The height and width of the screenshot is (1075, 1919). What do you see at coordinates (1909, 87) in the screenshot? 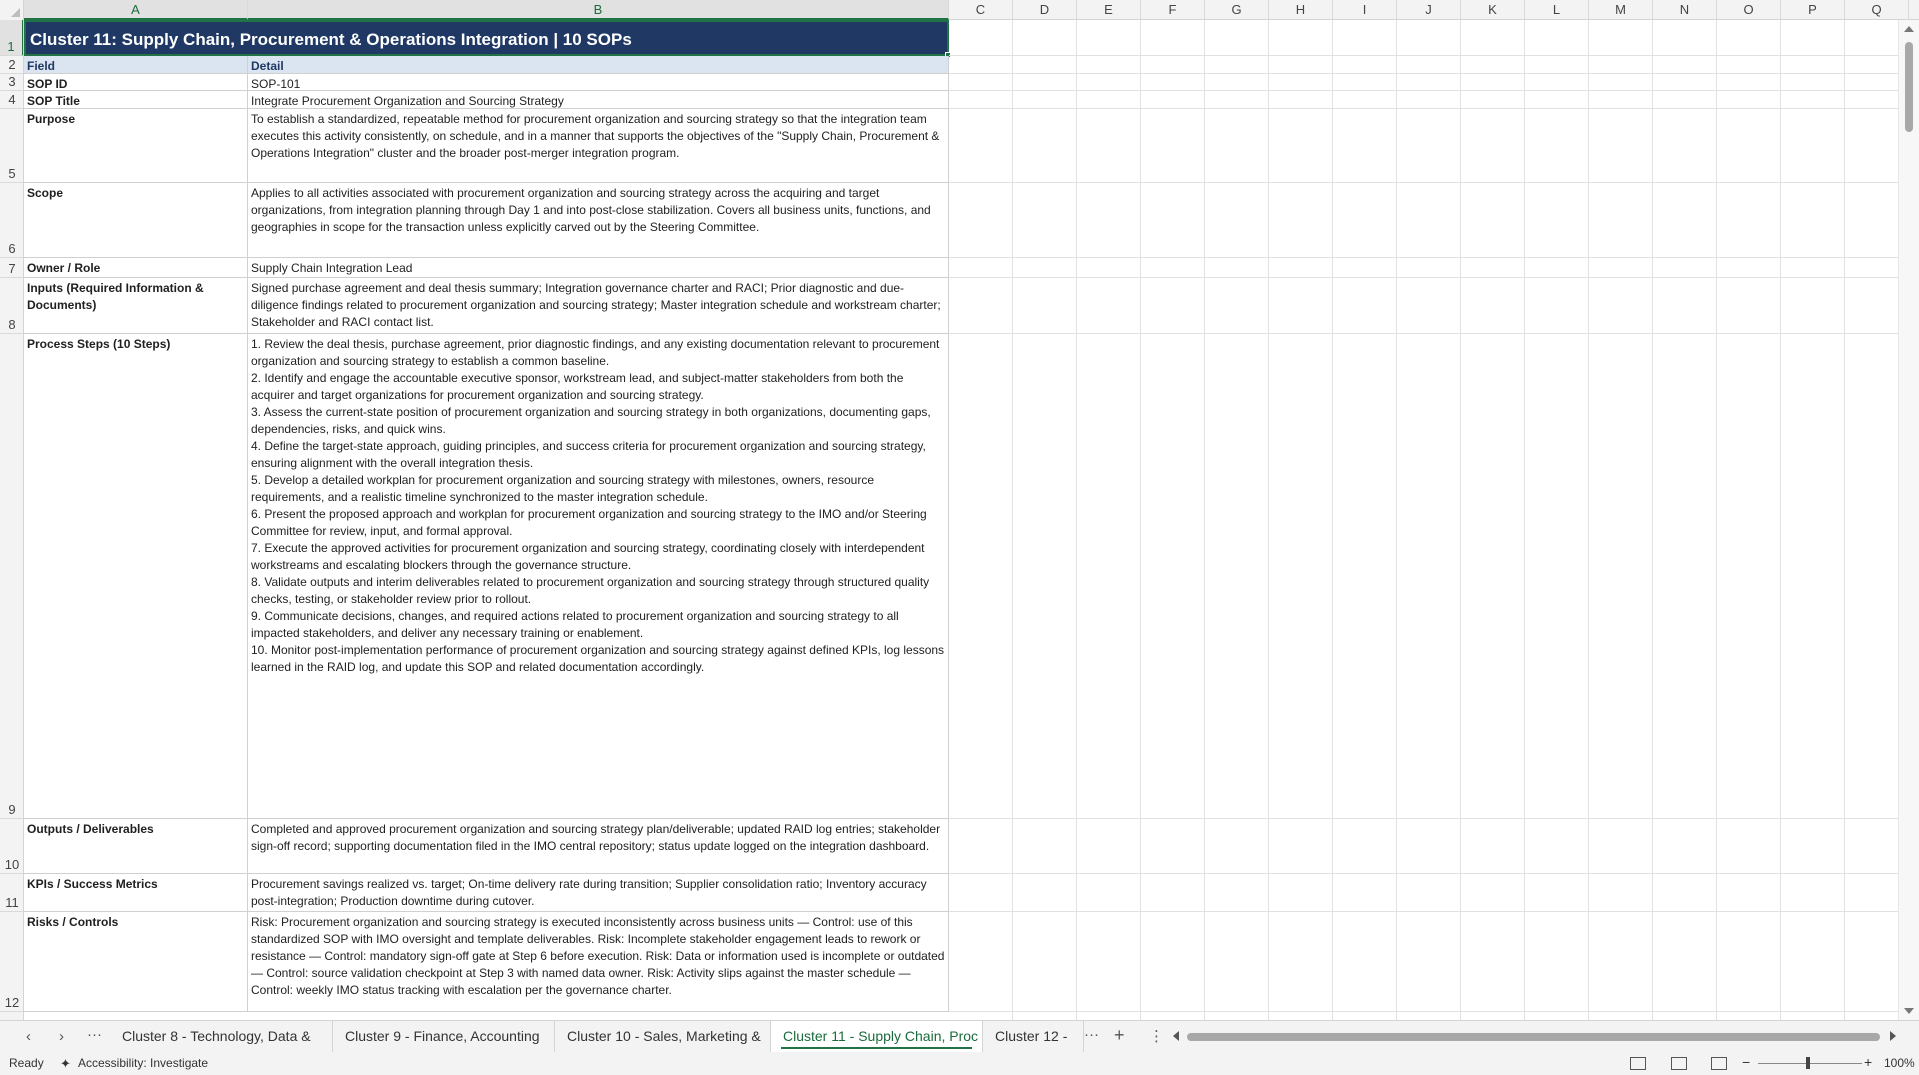
I see `vertical-scroll-thumb` at bounding box center [1909, 87].